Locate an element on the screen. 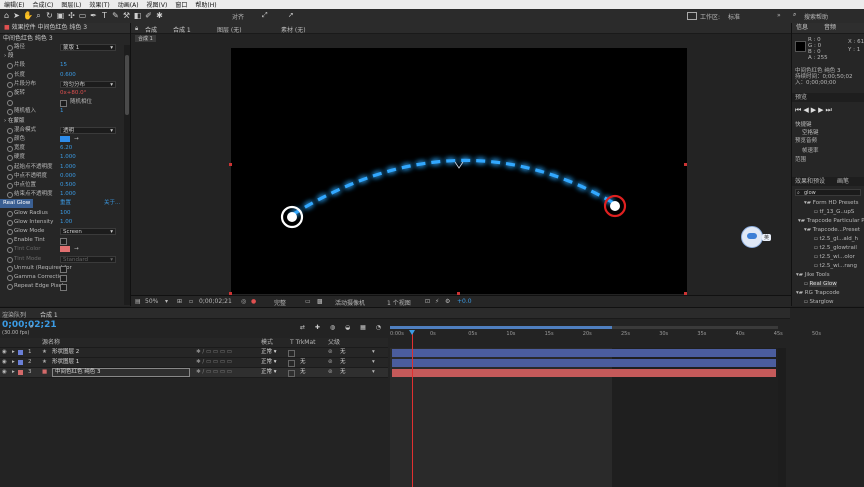 This screenshot has width=864, height=487. timeline-switches: ⇄ ✚ ◍ ◒ ▦ ◔ ▭ is located at coordinates (350, 327).